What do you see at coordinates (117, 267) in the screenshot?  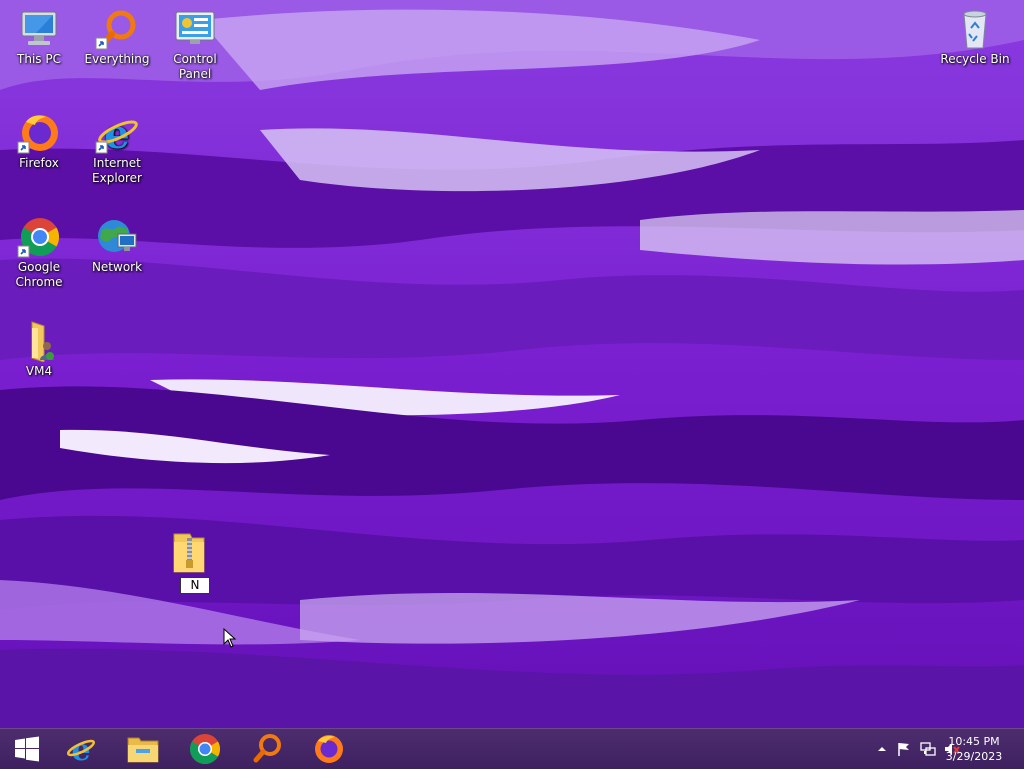 I see `network-label: Network` at bounding box center [117, 267].